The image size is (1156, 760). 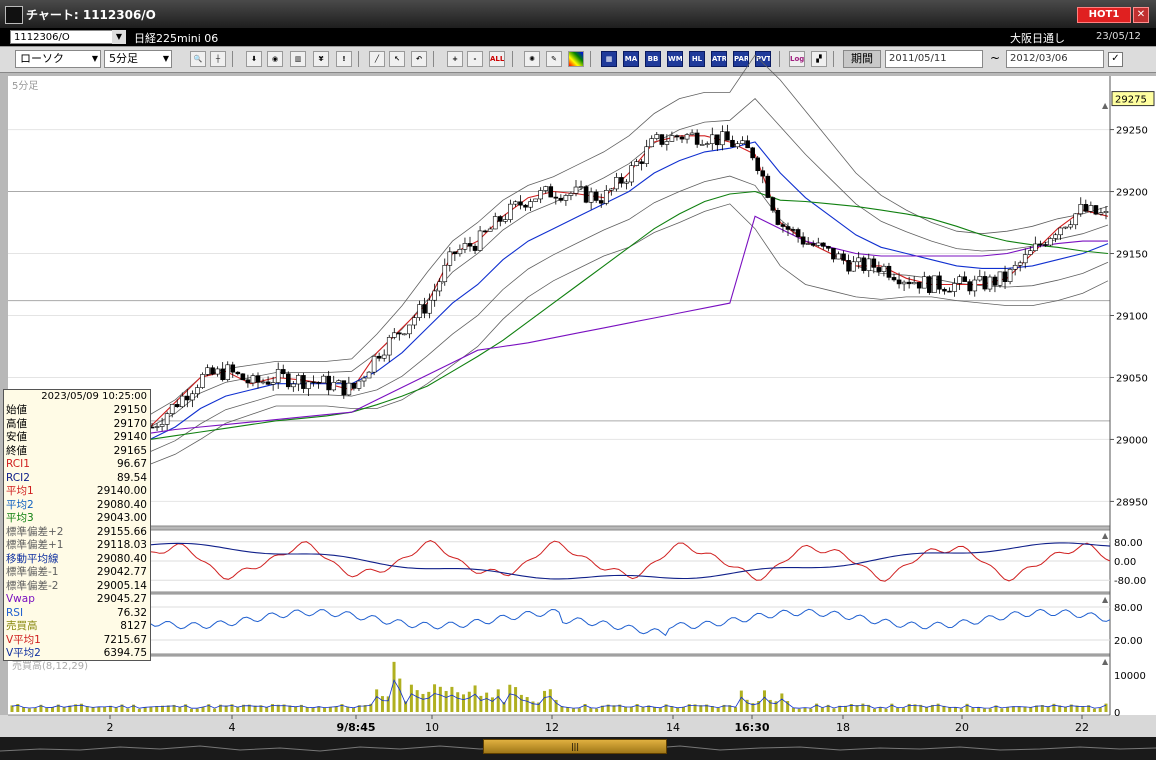 I want to click on info-row: Vwap 29045.27, so click(x=76, y=599).